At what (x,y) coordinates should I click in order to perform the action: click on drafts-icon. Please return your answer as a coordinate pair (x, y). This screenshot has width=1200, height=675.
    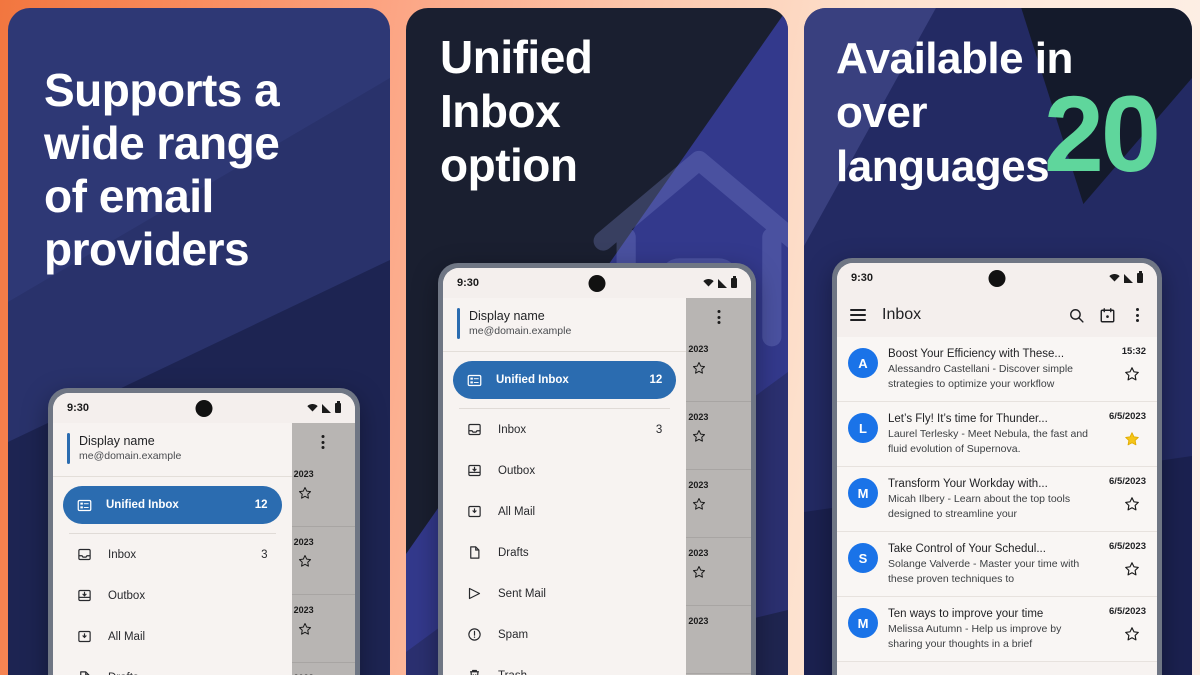
    Looking at the image, I should click on (85, 673).